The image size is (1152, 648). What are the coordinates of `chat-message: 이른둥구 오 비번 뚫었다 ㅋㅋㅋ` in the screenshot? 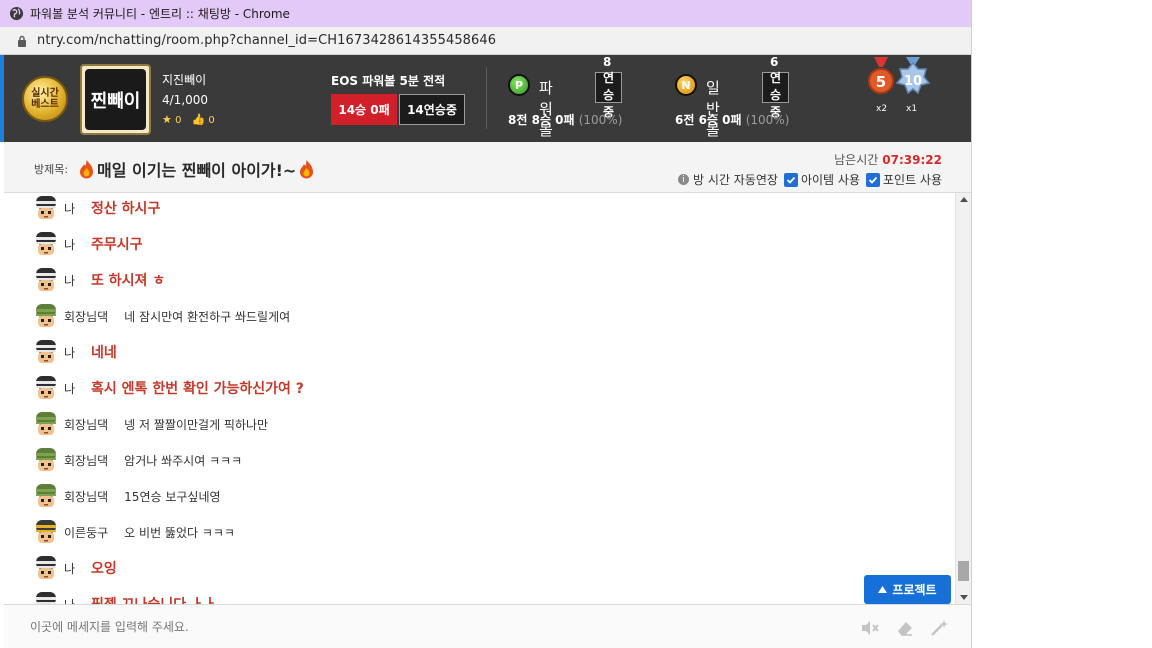 It's located at (133, 532).